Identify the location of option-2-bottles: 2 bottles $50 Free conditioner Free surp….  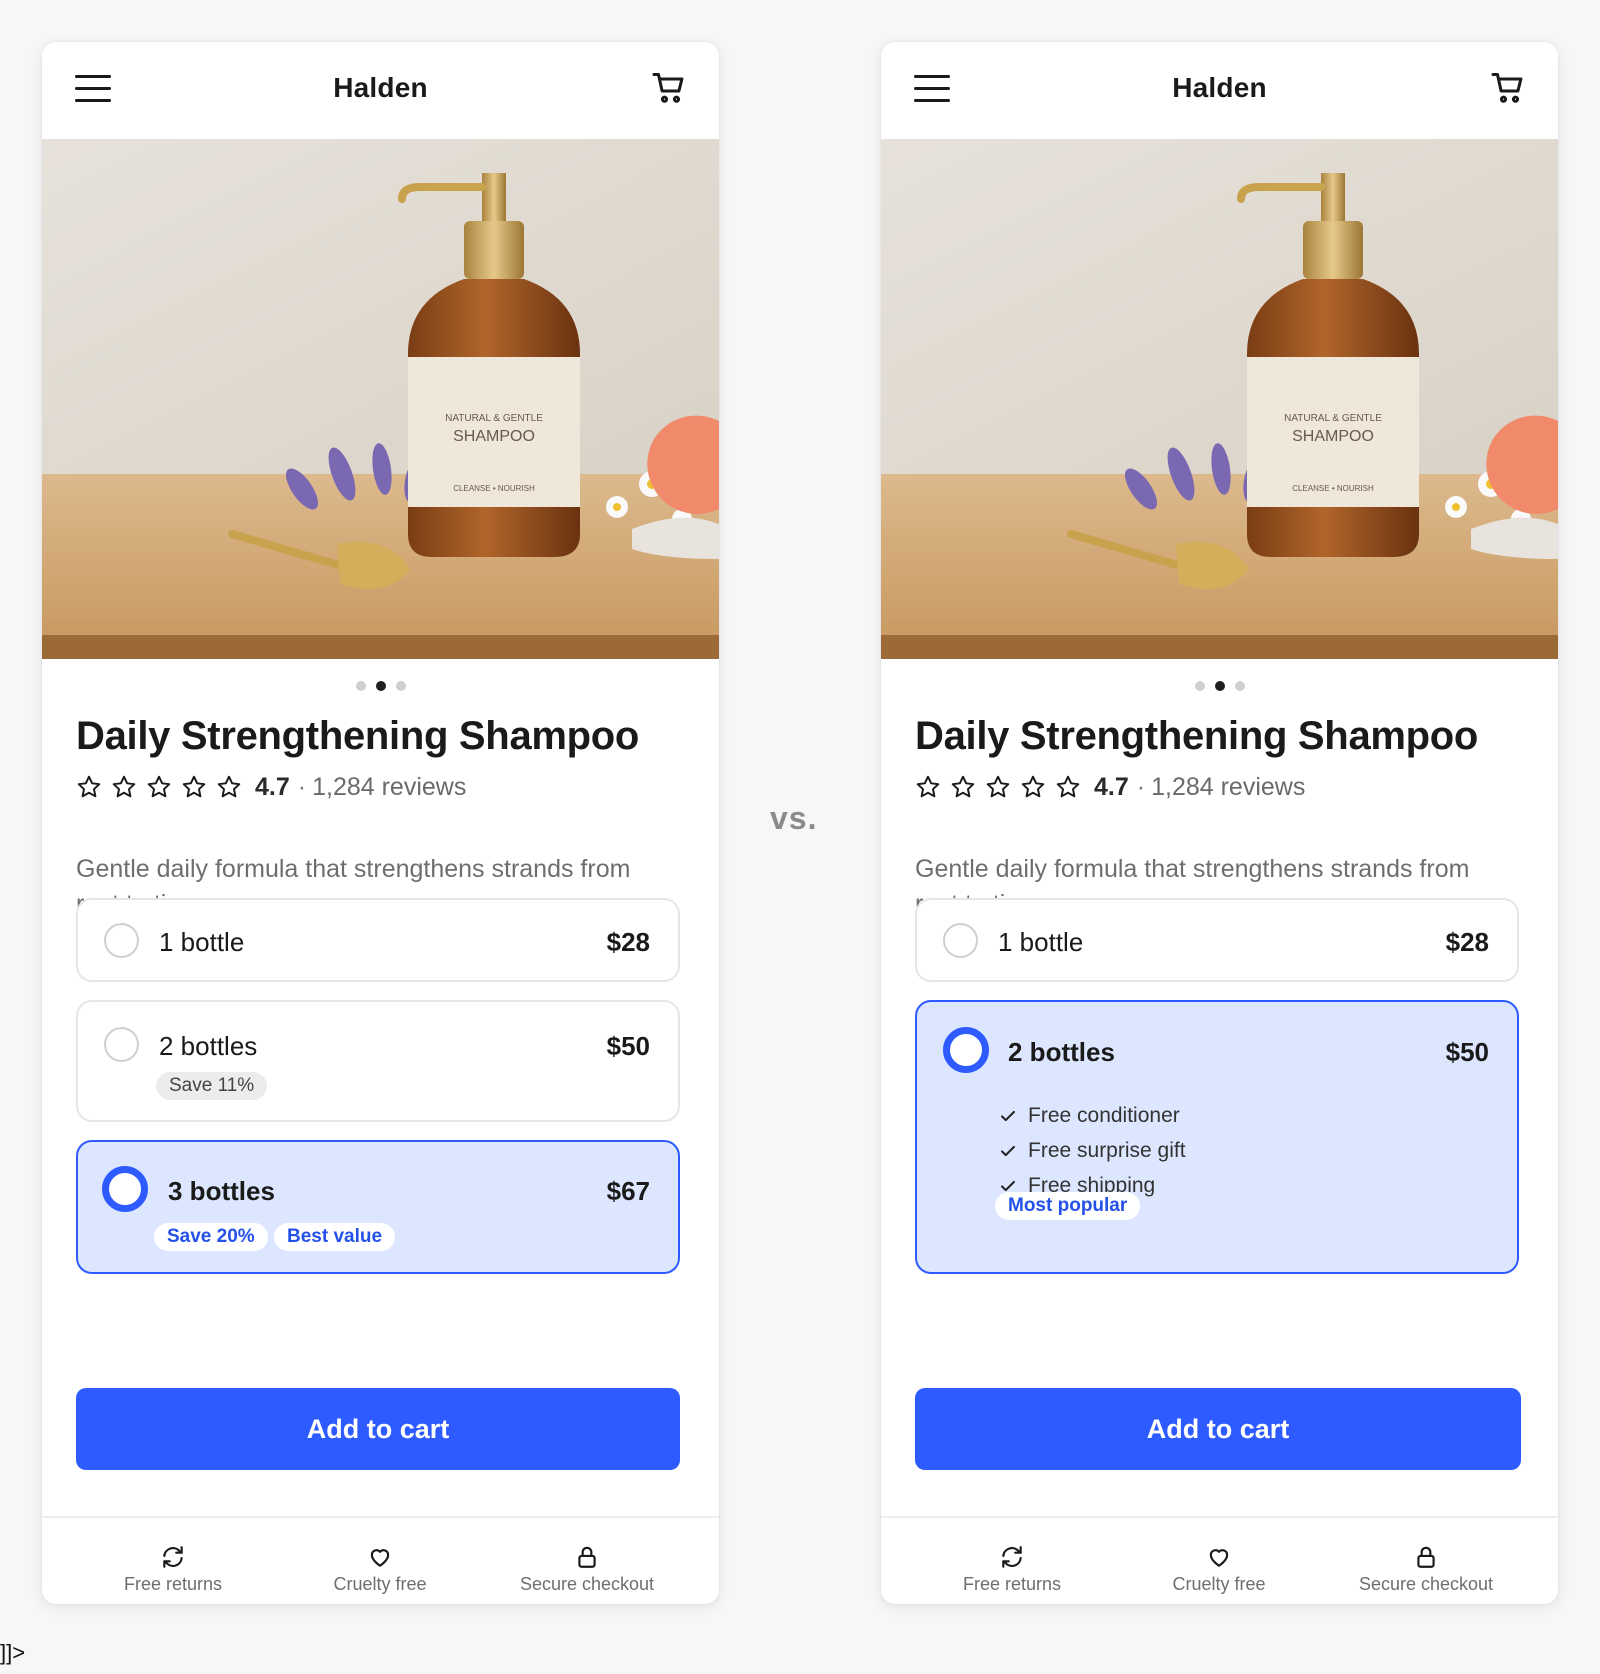
(1217, 1137).